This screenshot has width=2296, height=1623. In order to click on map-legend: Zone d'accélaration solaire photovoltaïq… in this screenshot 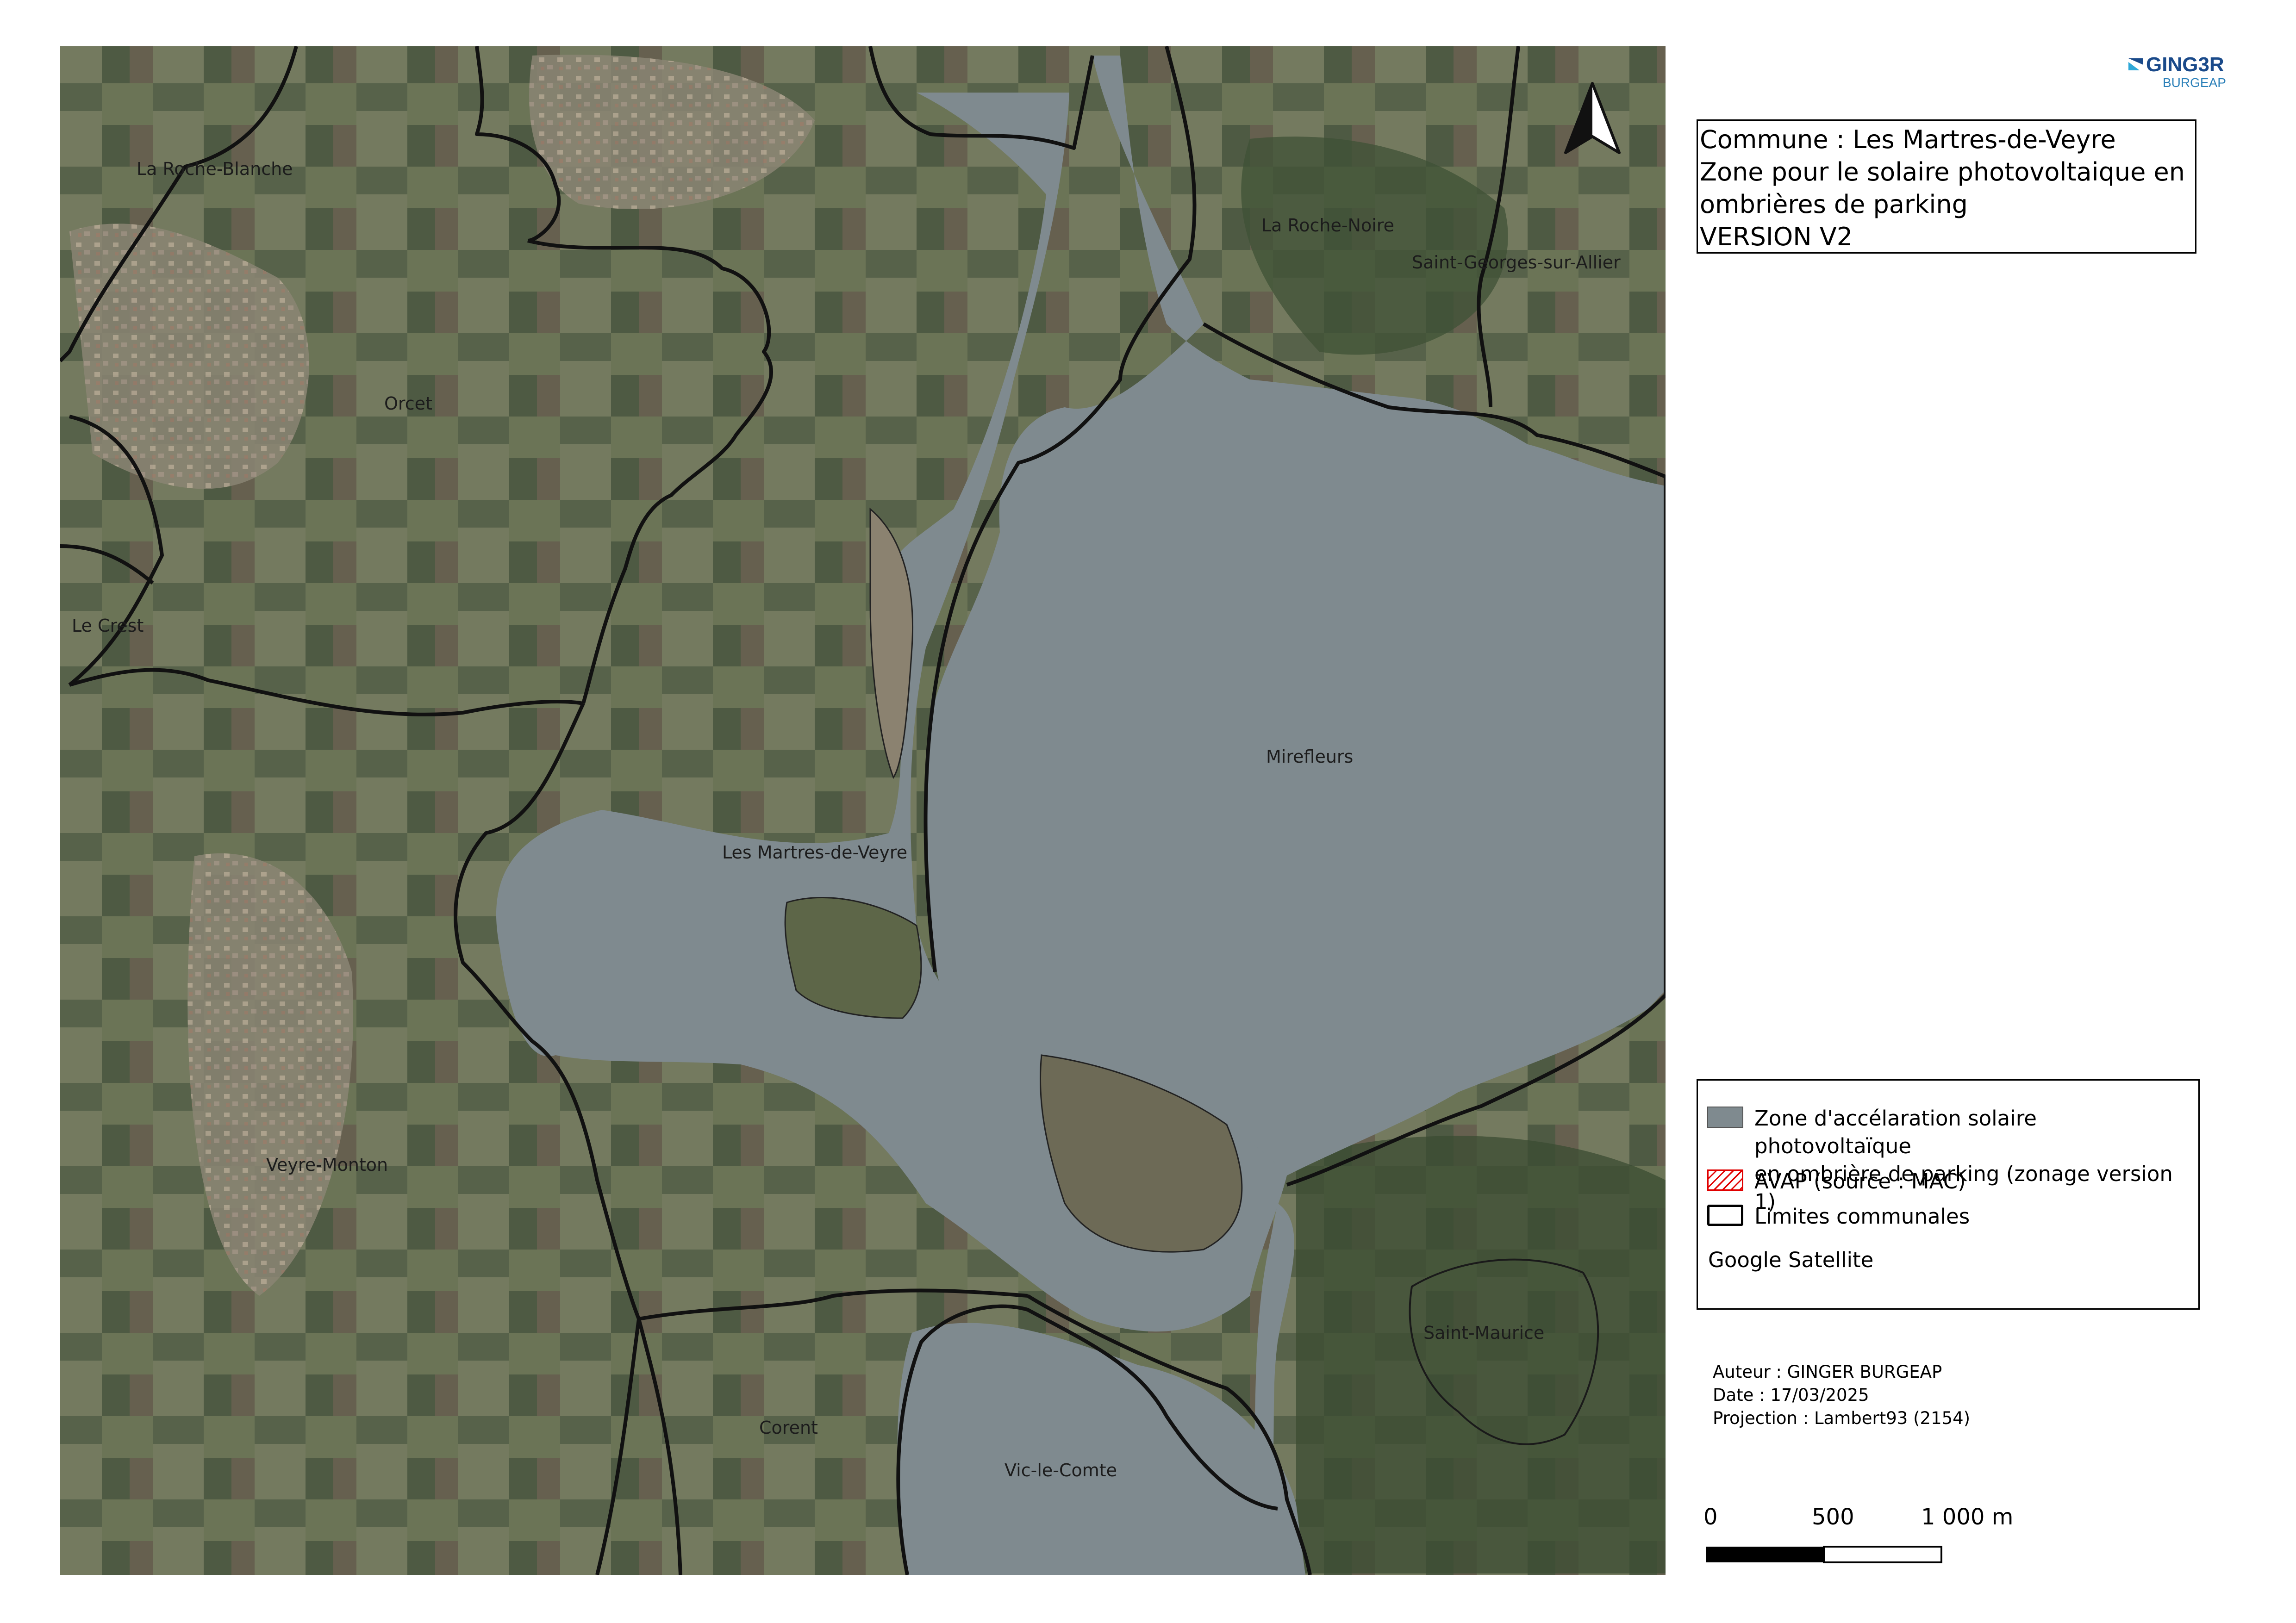, I will do `click(1948, 1194)`.